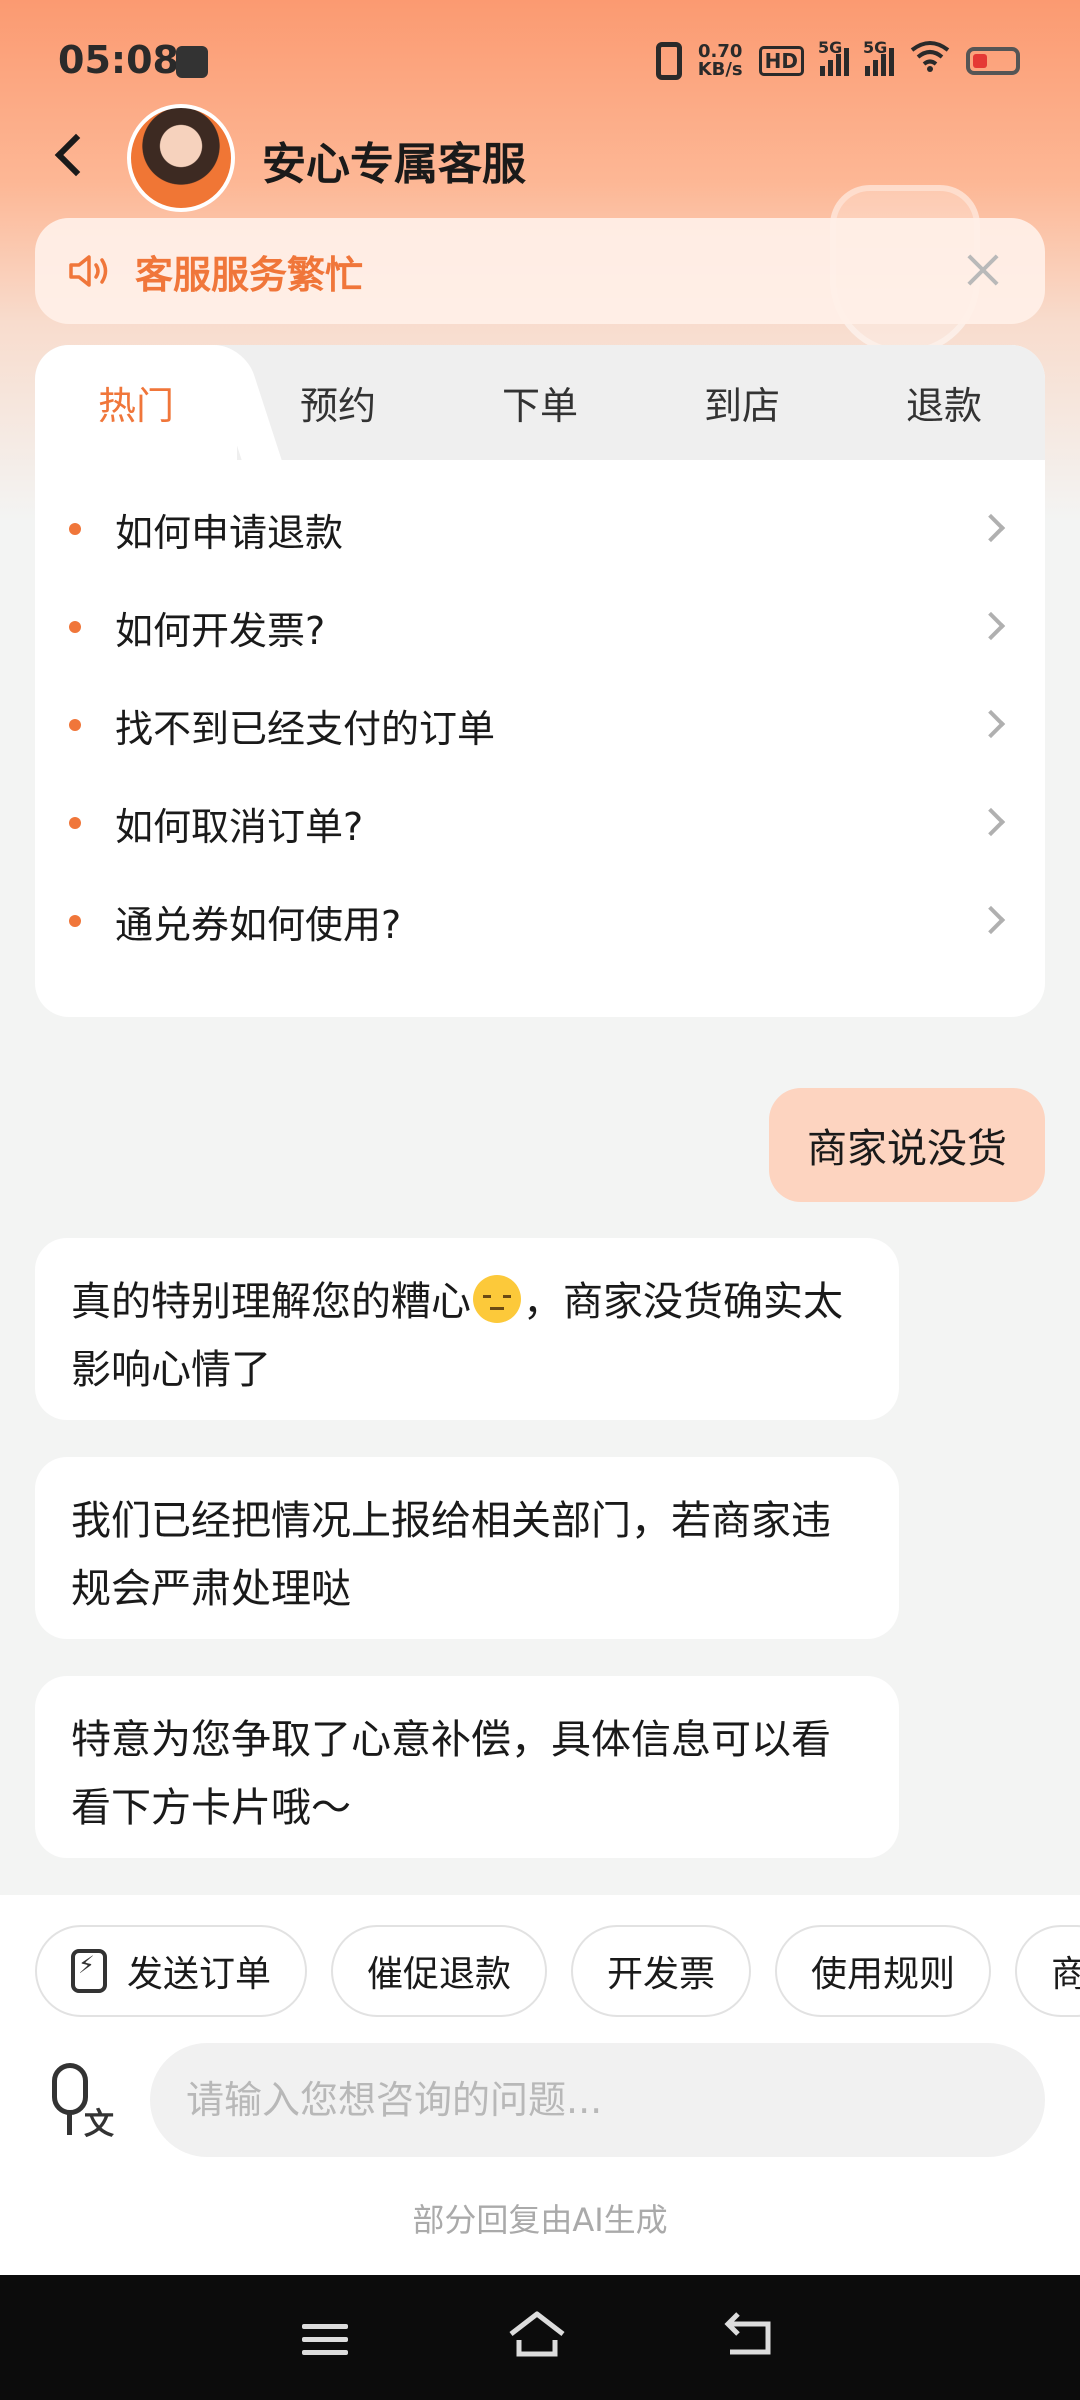 This screenshot has height=2400, width=1080. I want to click on usage-rules-button: 使用规则, so click(883, 1971).